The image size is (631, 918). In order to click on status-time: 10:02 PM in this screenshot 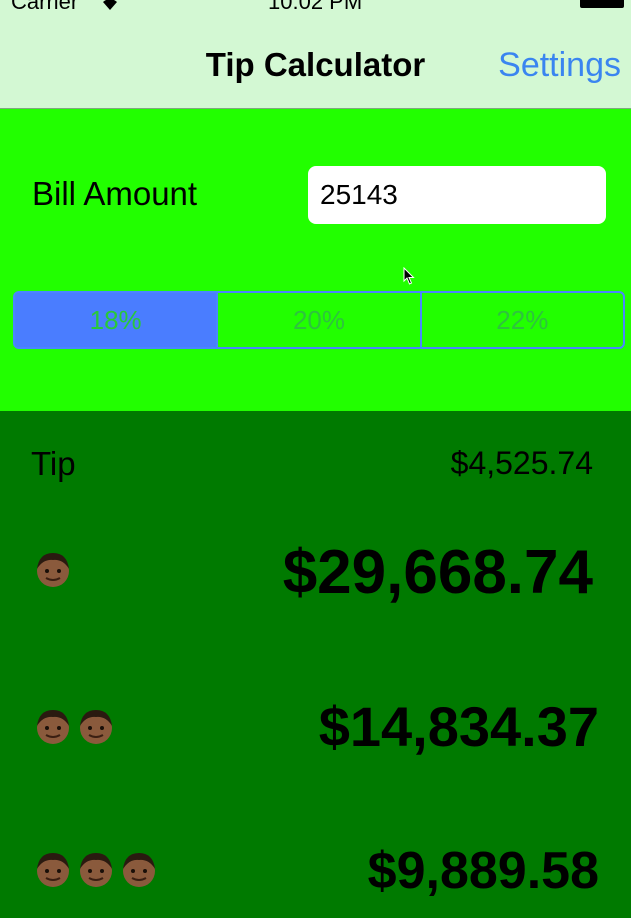, I will do `click(315, 7)`.